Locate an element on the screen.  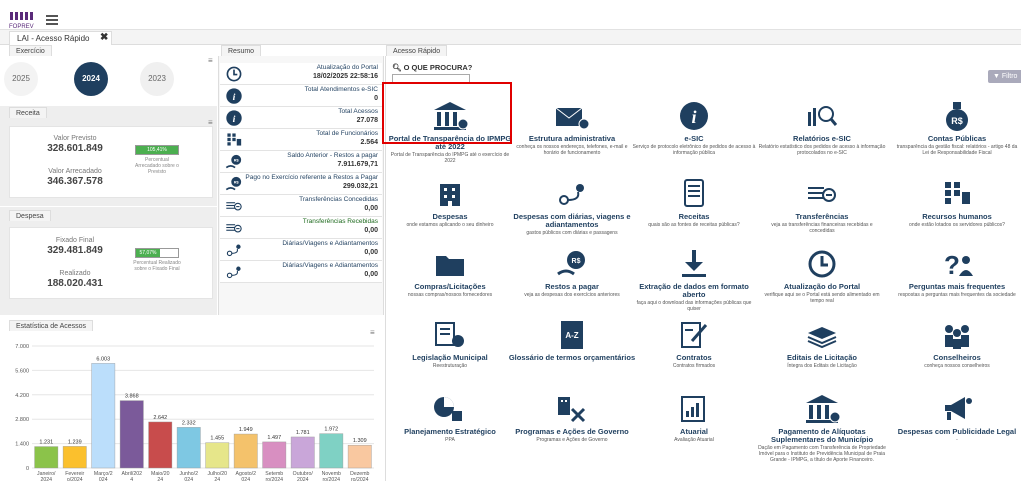
despesa-progress-bar: 57,07% is located at coordinates (157, 253).